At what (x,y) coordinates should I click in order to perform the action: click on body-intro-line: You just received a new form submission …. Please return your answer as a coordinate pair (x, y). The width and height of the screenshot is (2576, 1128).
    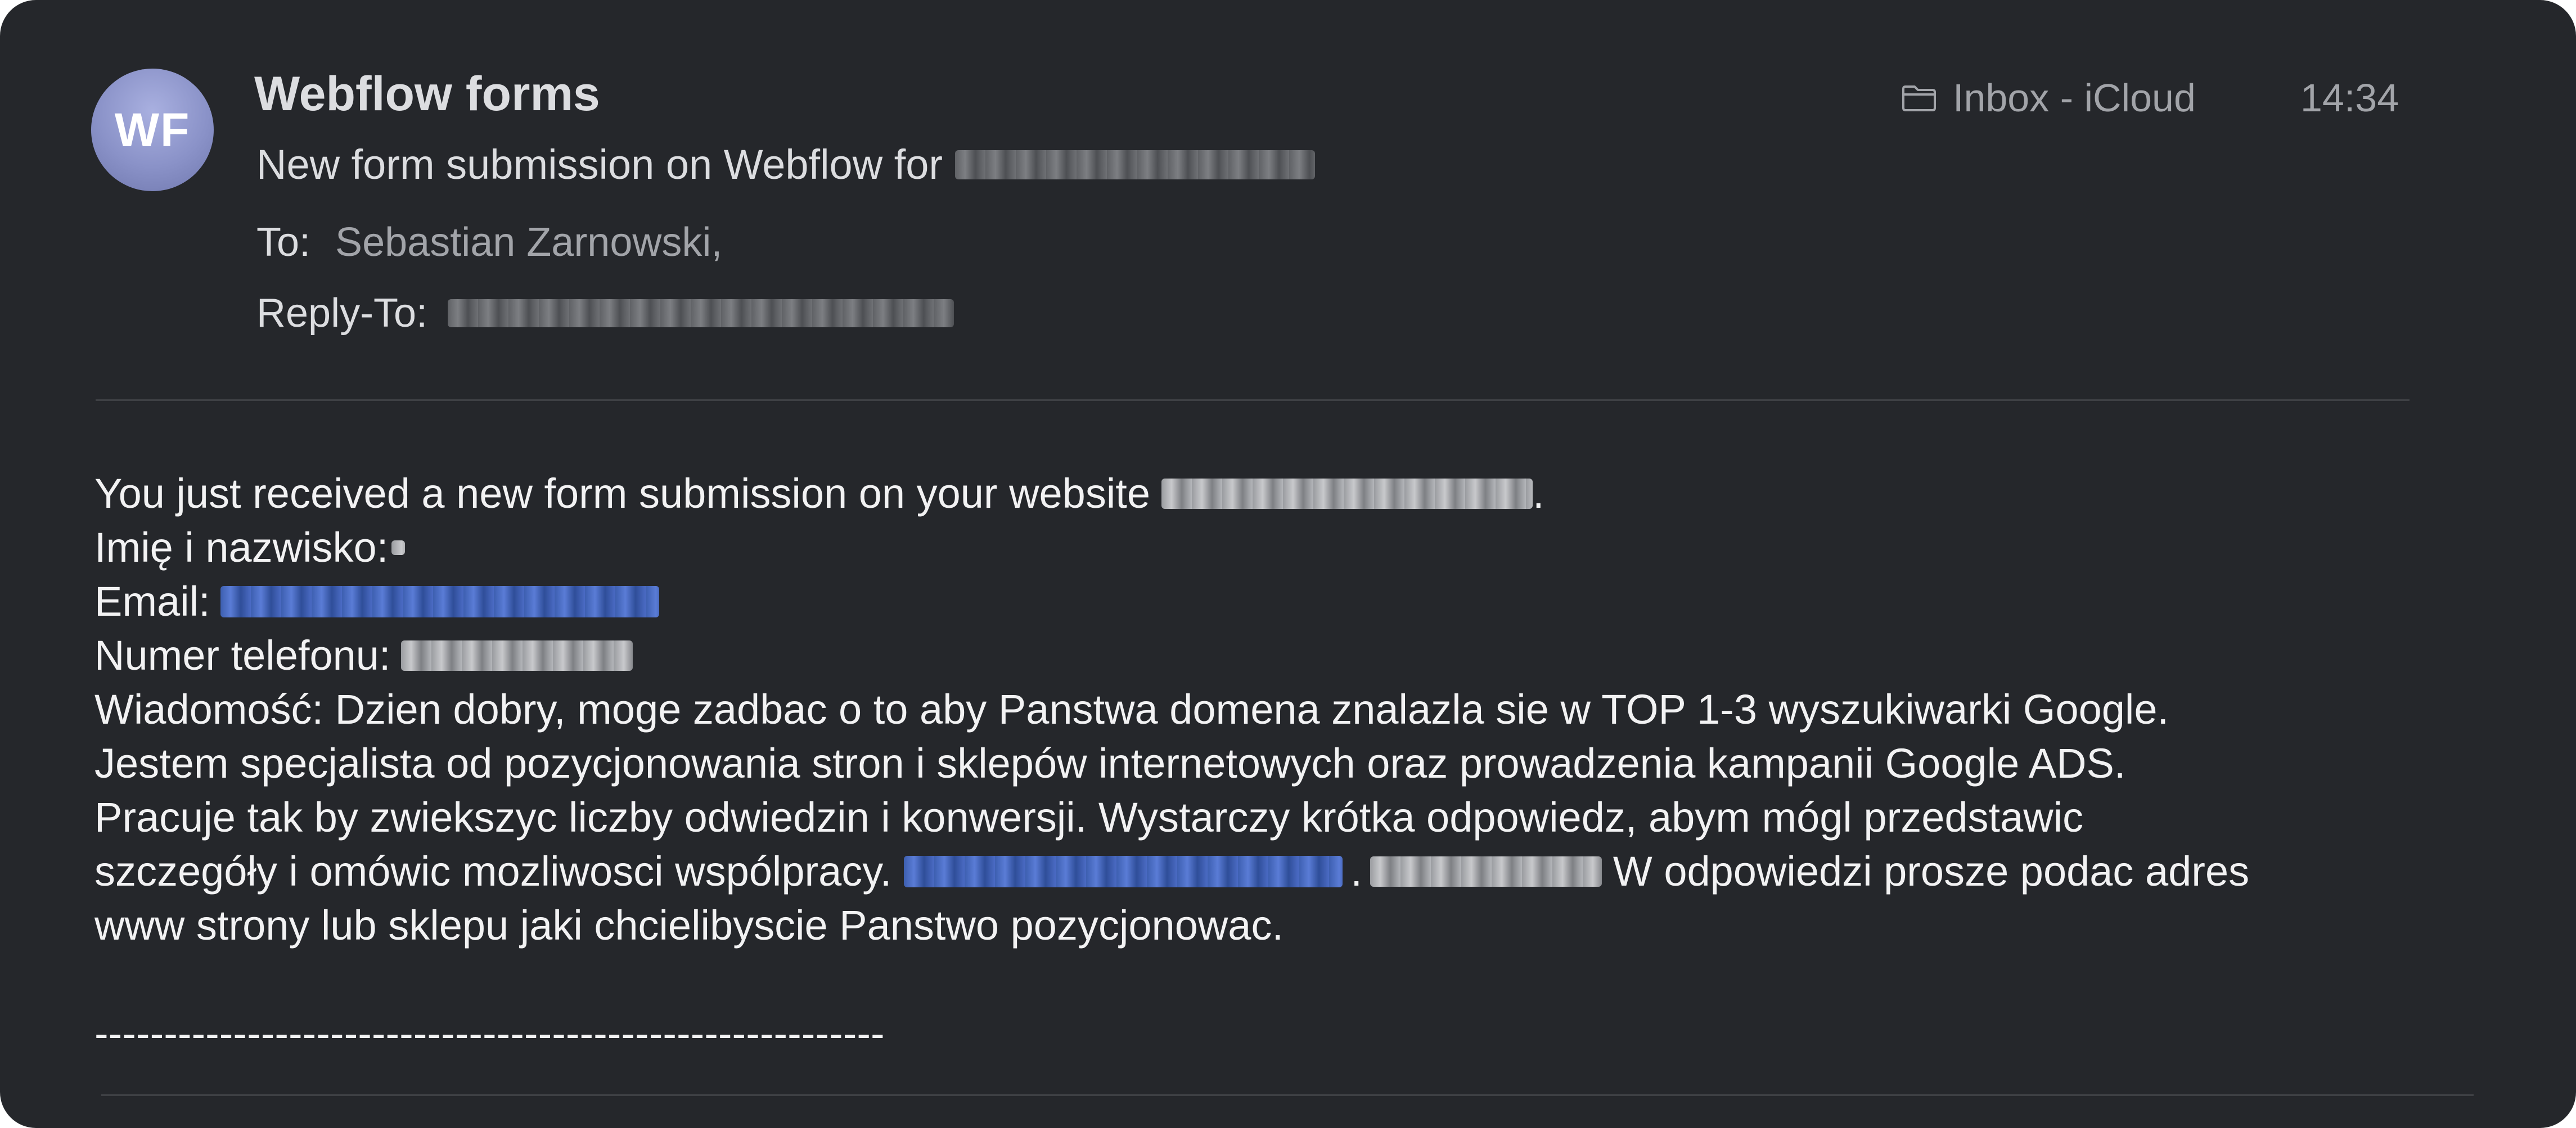
    Looking at the image, I should click on (1303, 494).